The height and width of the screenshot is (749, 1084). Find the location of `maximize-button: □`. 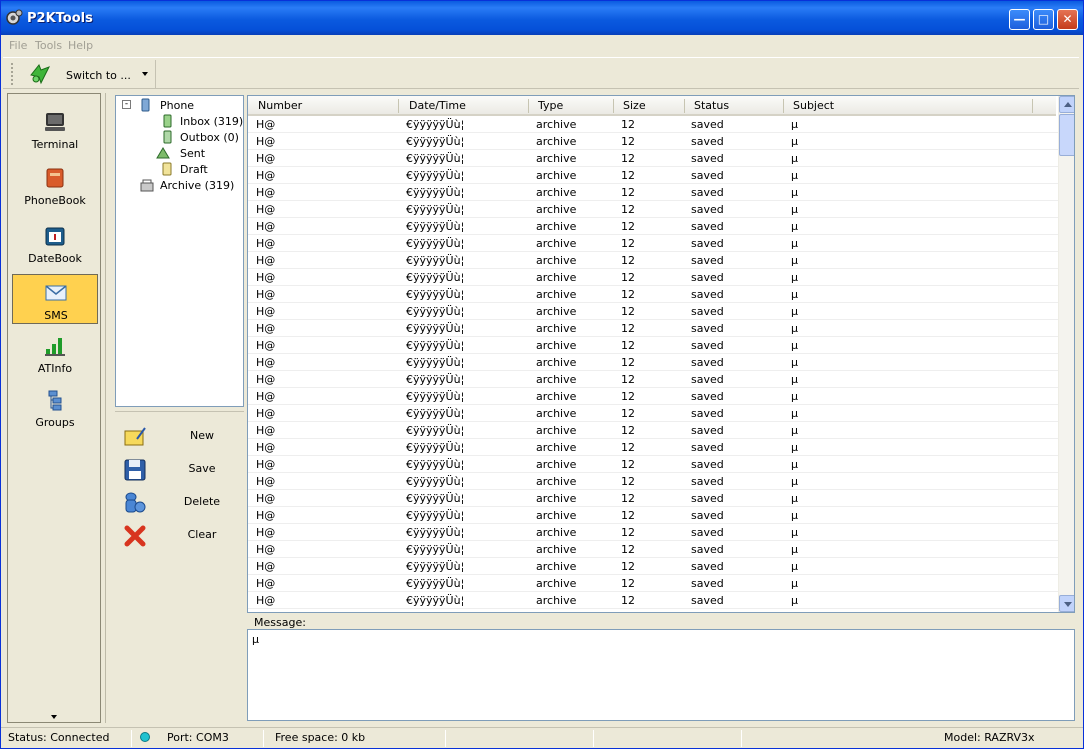

maximize-button: □ is located at coordinates (1043, 19).